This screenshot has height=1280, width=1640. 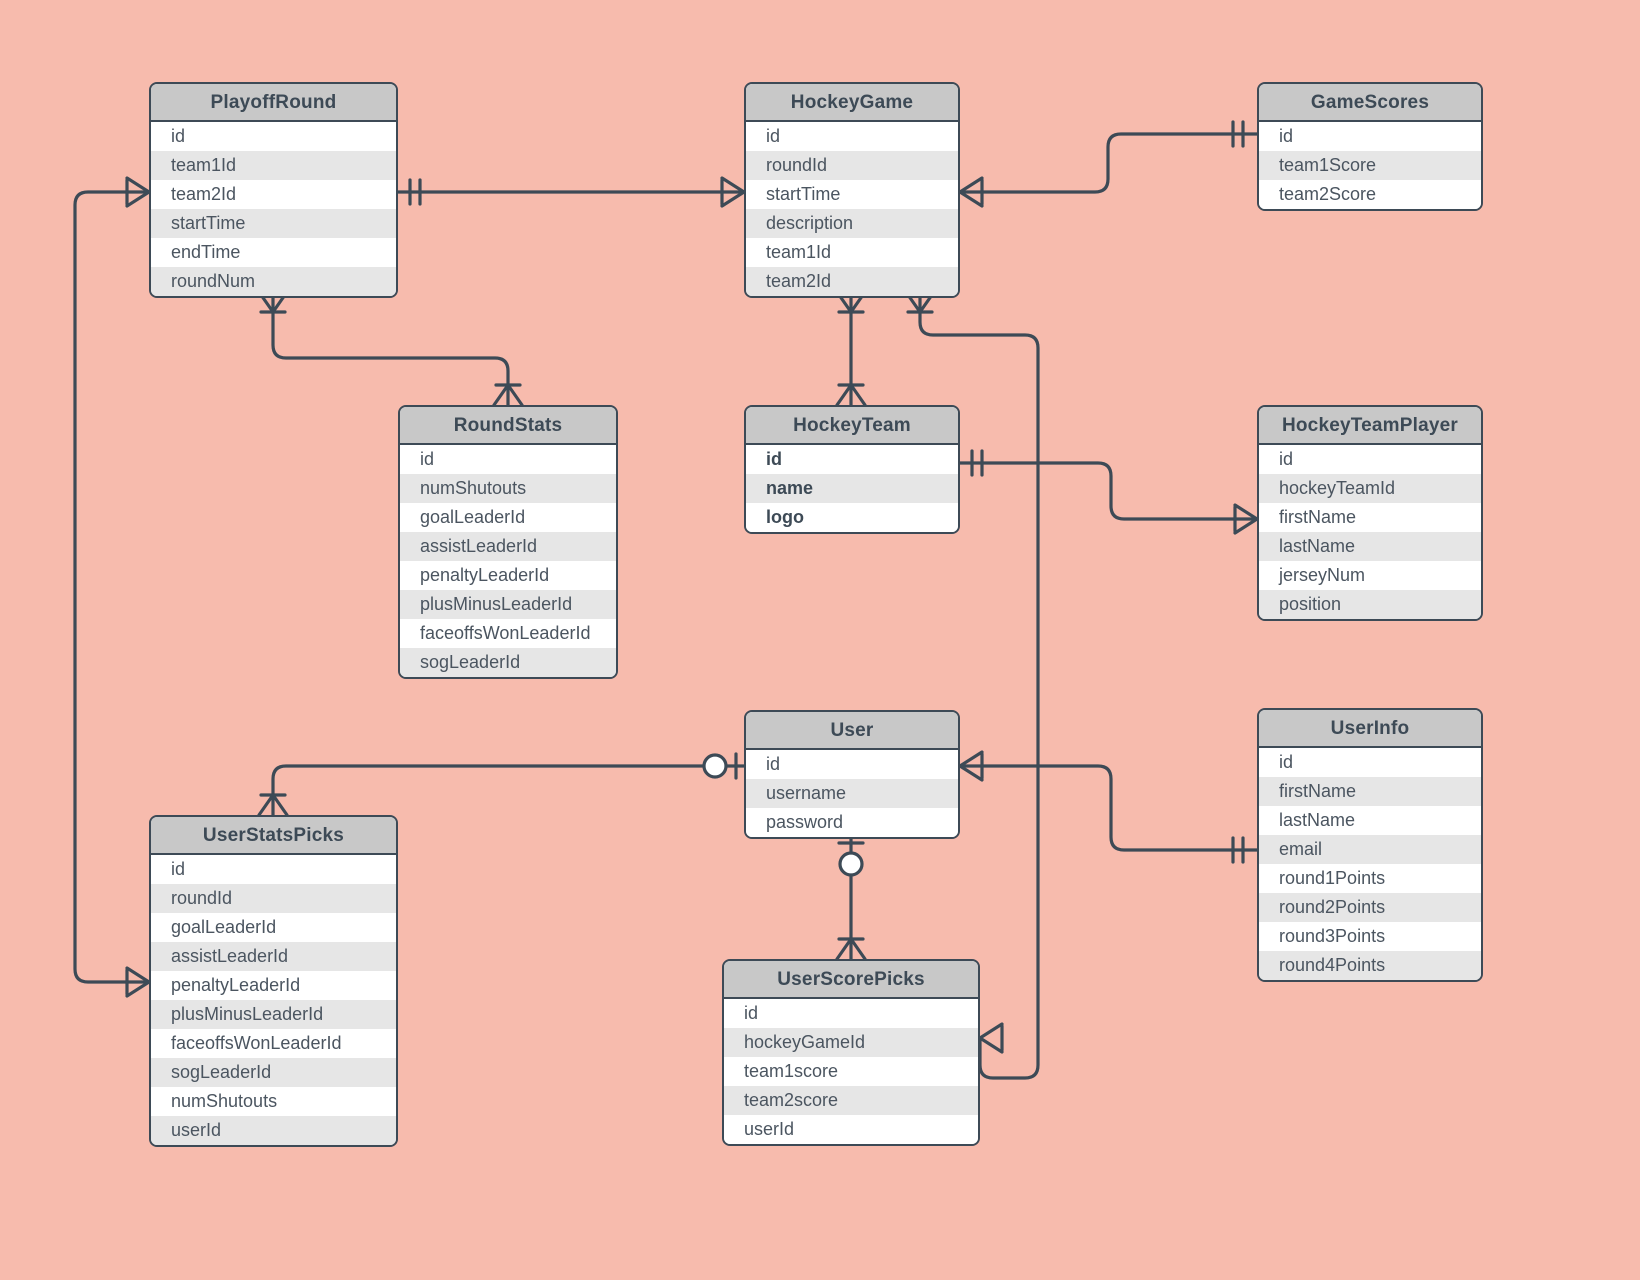 What do you see at coordinates (1370, 729) in the screenshot?
I see `entity-title-userinfo: UserInfo` at bounding box center [1370, 729].